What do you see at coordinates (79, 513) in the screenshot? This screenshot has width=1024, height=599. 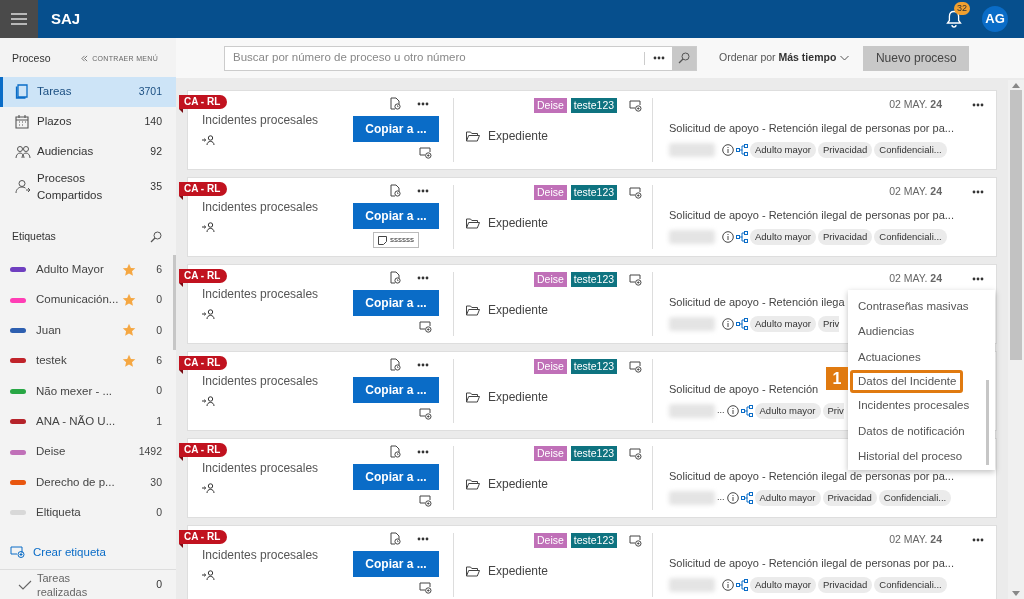 I see `label-name: Eltiqueta` at bounding box center [79, 513].